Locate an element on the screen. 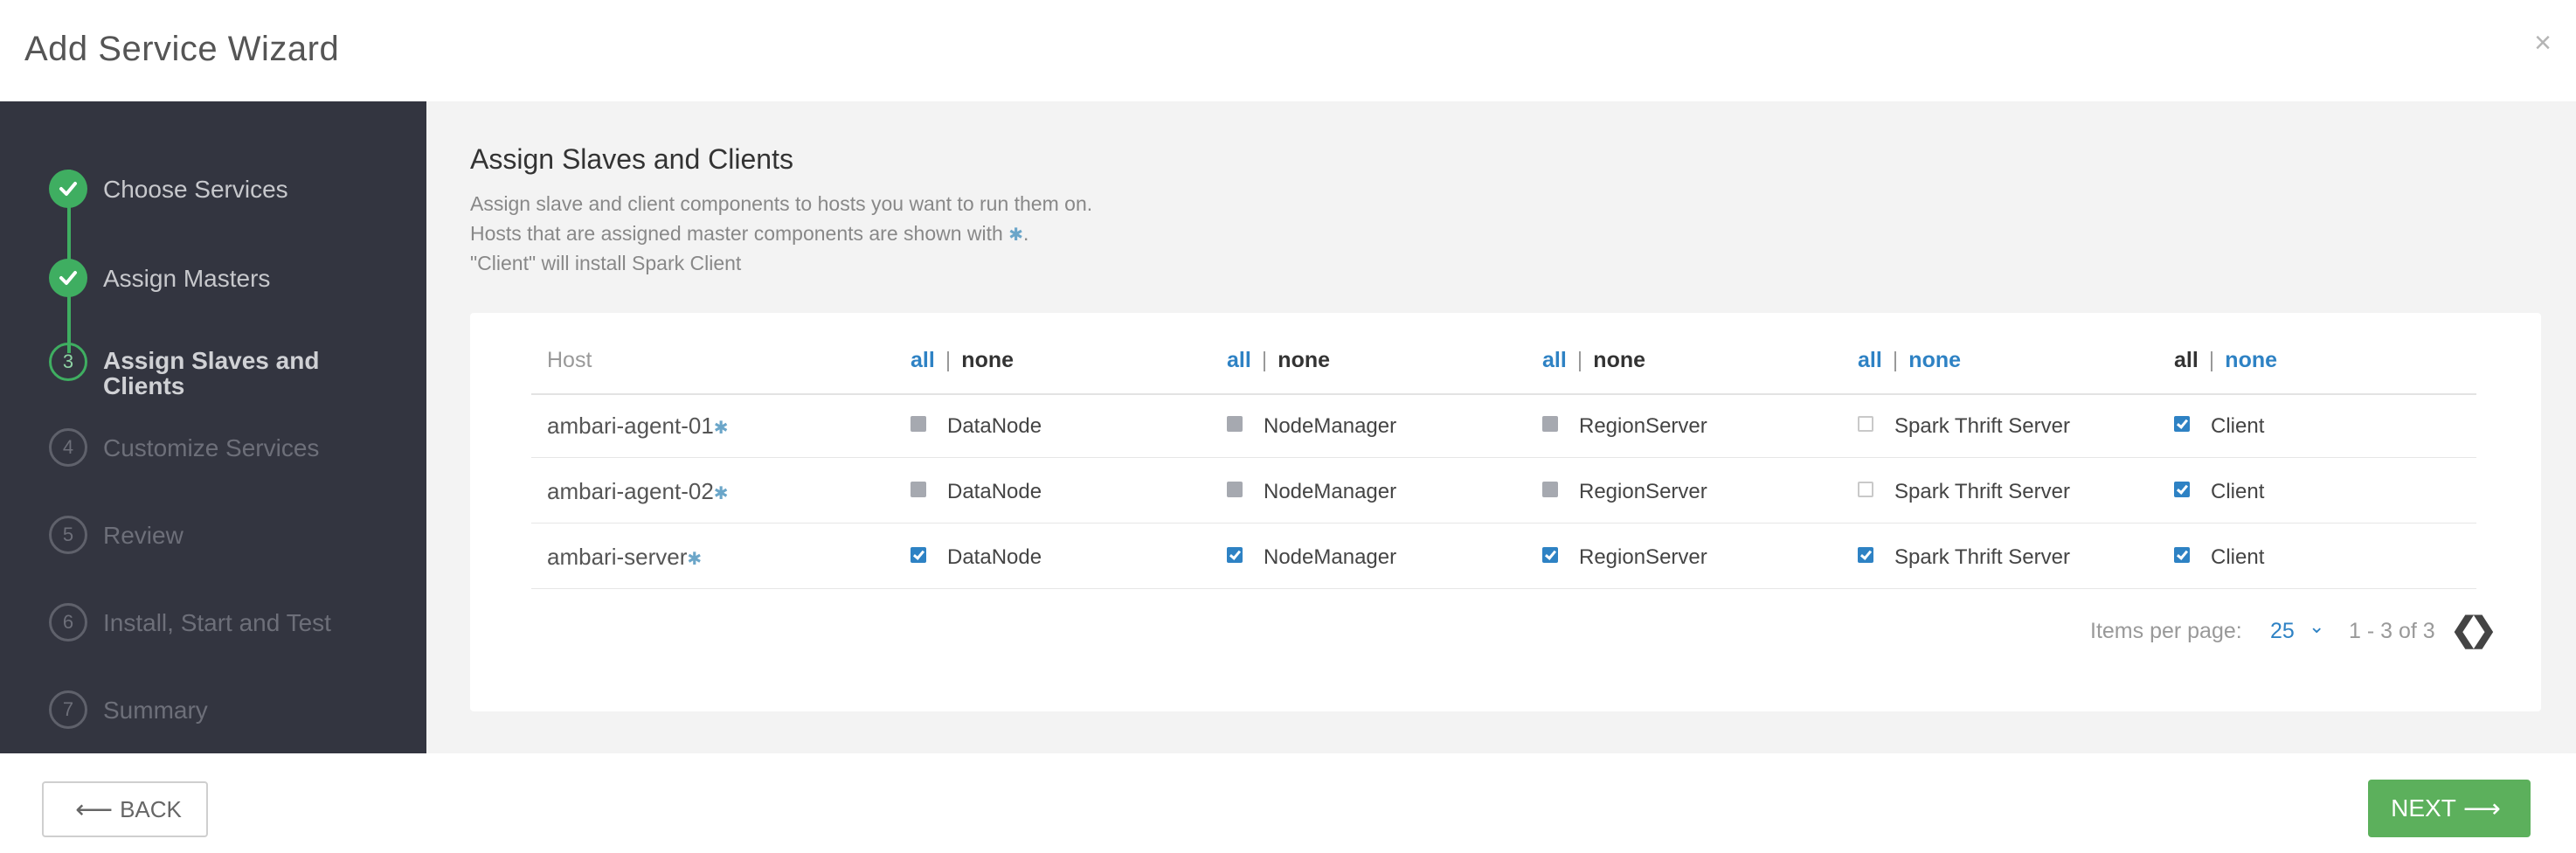 This screenshot has width=2576, height=853. description-text: . is located at coordinates (1025, 233).